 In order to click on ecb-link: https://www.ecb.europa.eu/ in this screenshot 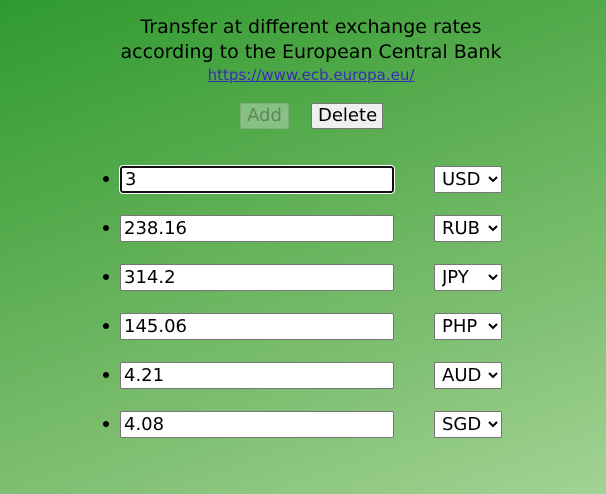, I will do `click(311, 75)`.